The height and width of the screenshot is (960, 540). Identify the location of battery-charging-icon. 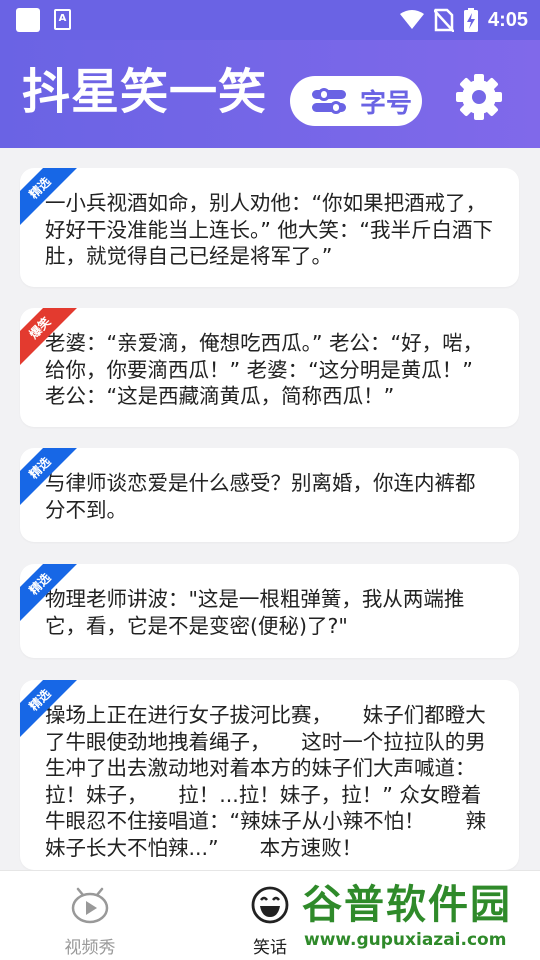
(470, 20).